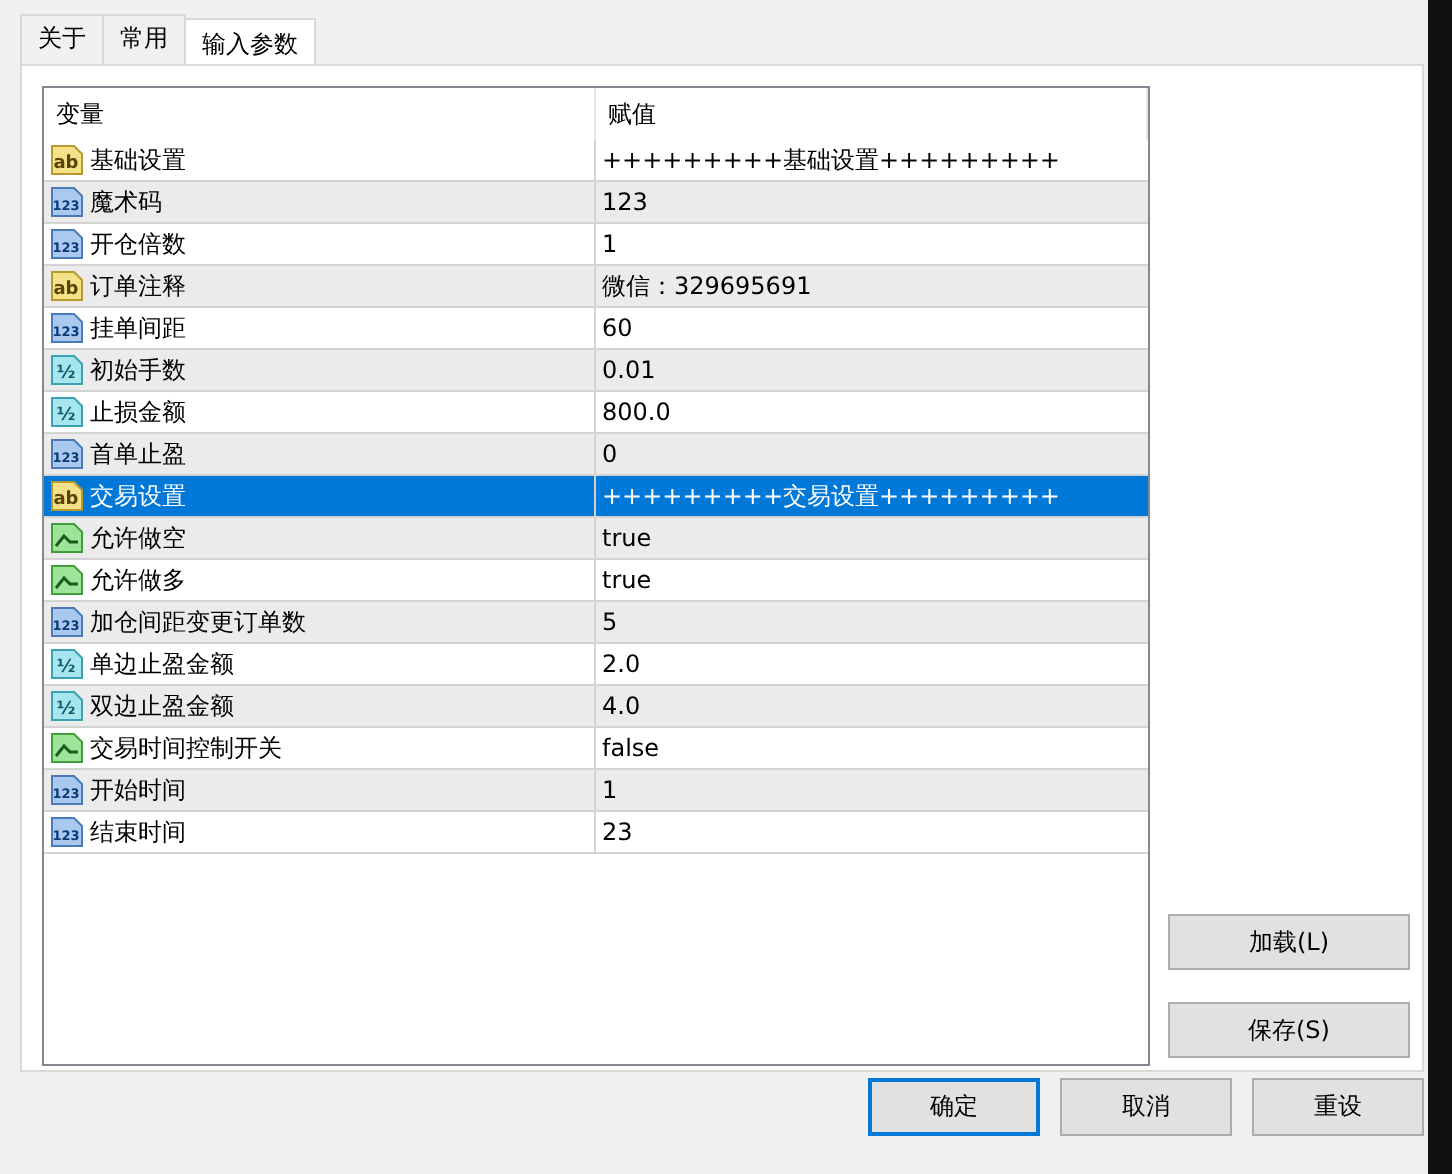 The image size is (1452, 1174). What do you see at coordinates (610, 622) in the screenshot?
I see `parameter-value: 5` at bounding box center [610, 622].